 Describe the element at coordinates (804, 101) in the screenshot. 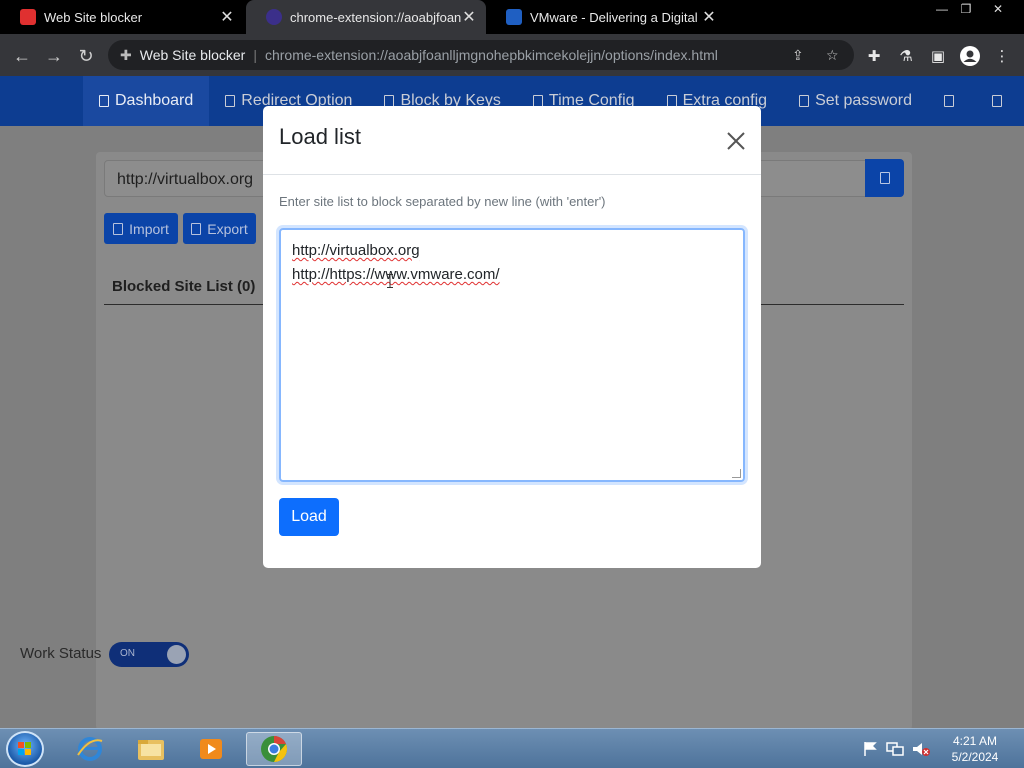

I see `lock-icon` at that location.